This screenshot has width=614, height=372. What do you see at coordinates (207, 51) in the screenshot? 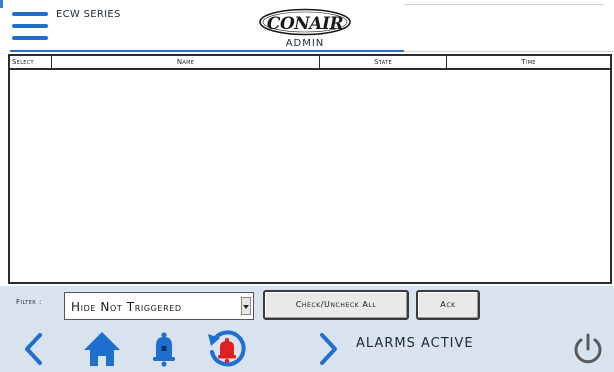
I see `header-divider` at bounding box center [207, 51].